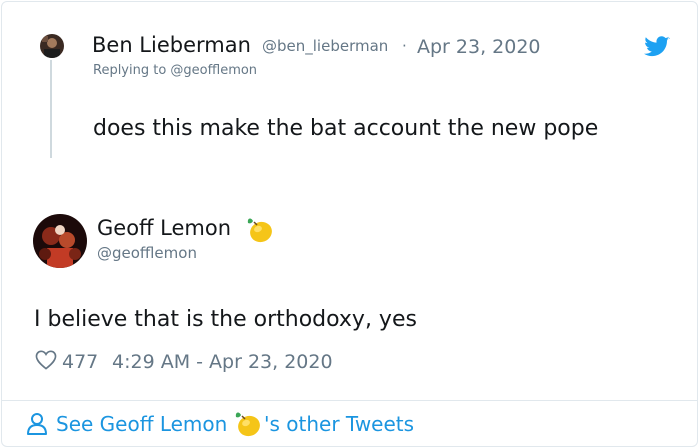 This screenshot has height=448, width=700. What do you see at coordinates (657, 47) in the screenshot?
I see `twitter-bird-icon` at bounding box center [657, 47].